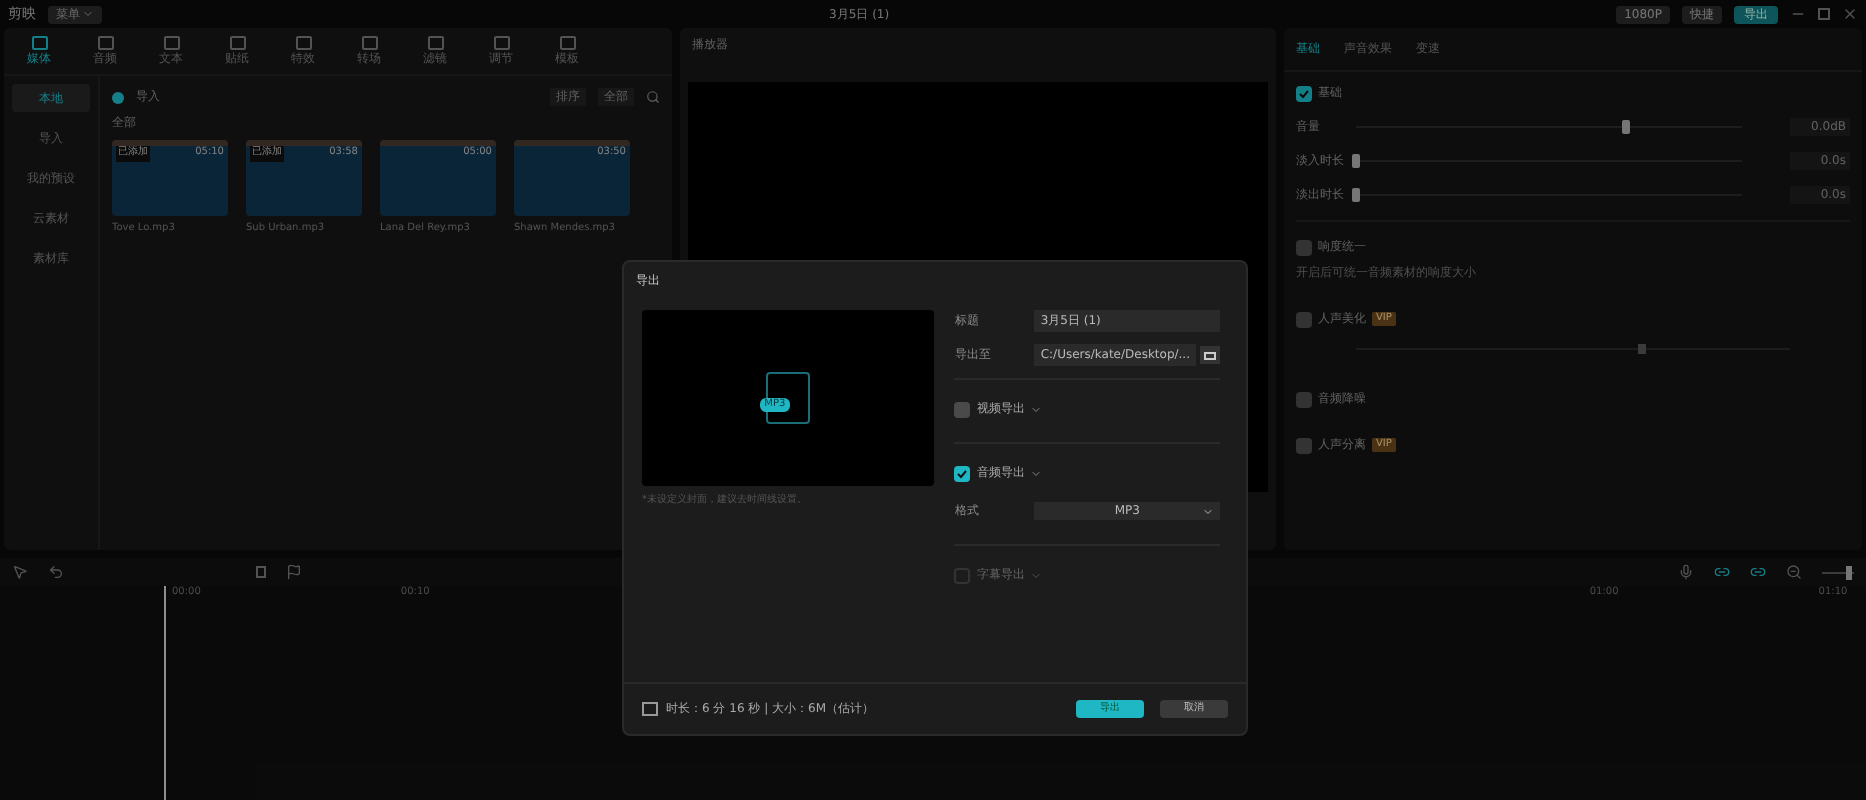 The height and width of the screenshot is (800, 1866). What do you see at coordinates (1794, 572) in the screenshot?
I see `zoom-out-icon` at bounding box center [1794, 572].